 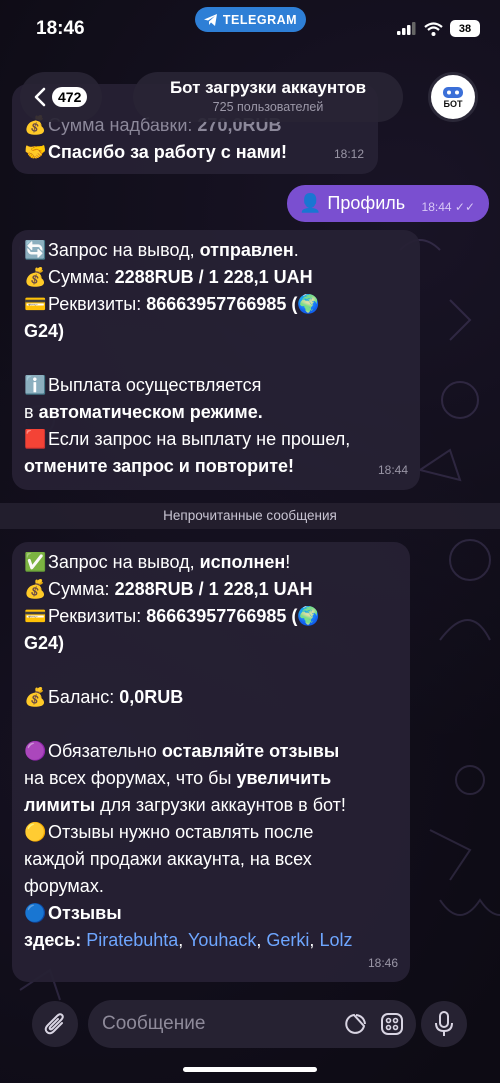 What do you see at coordinates (433, 28) in the screenshot?
I see `wifi-icon` at bounding box center [433, 28].